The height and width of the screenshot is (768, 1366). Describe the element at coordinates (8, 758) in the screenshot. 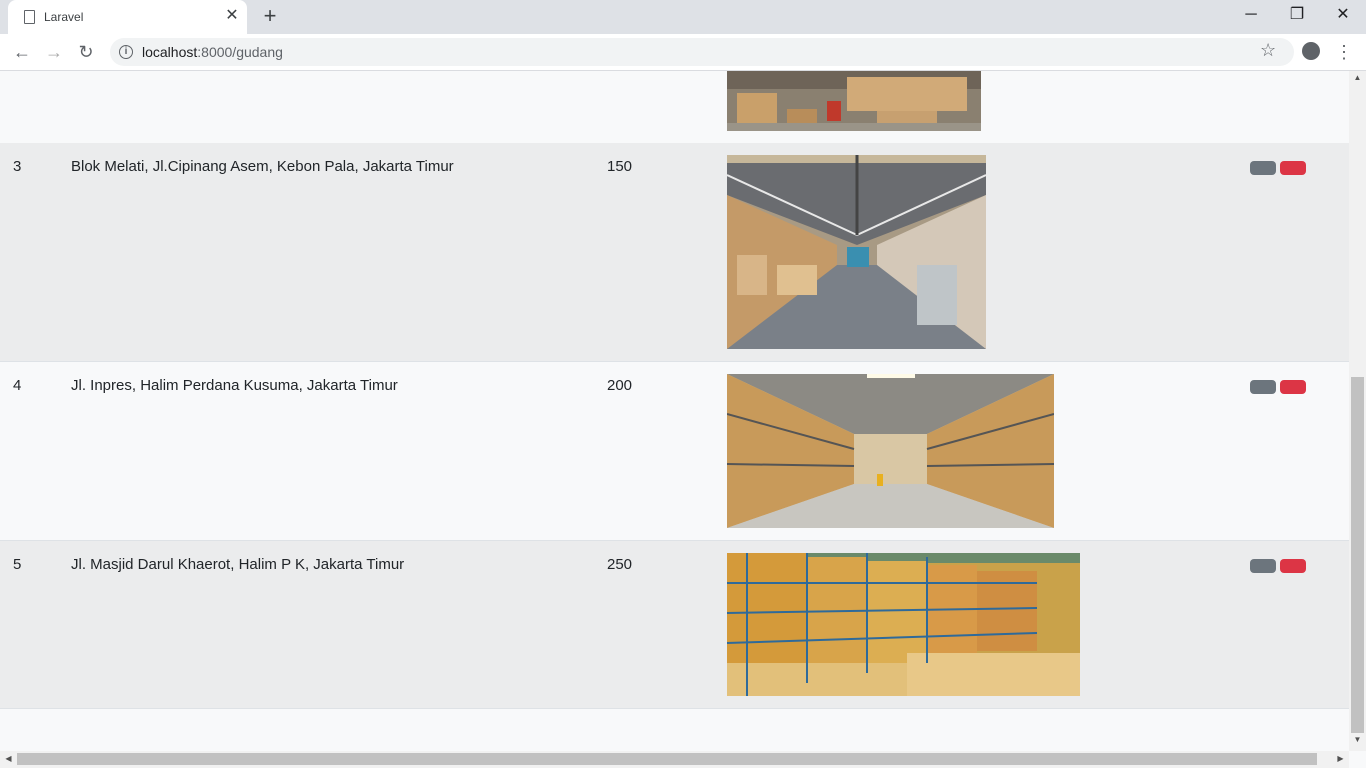

I see `scroll-left-icon: ◀` at that location.